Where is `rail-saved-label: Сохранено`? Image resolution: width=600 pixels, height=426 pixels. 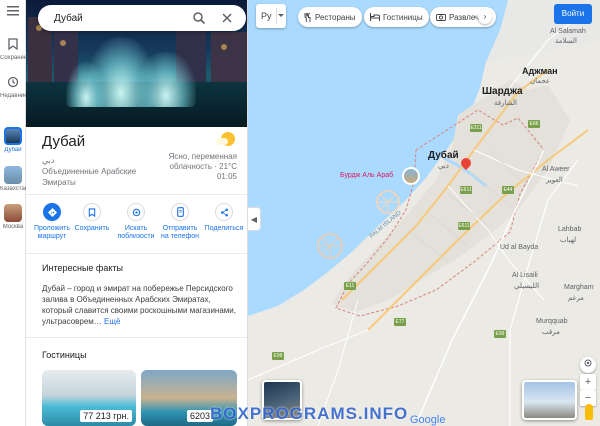 rail-saved-label: Сохранено is located at coordinates (13, 58).